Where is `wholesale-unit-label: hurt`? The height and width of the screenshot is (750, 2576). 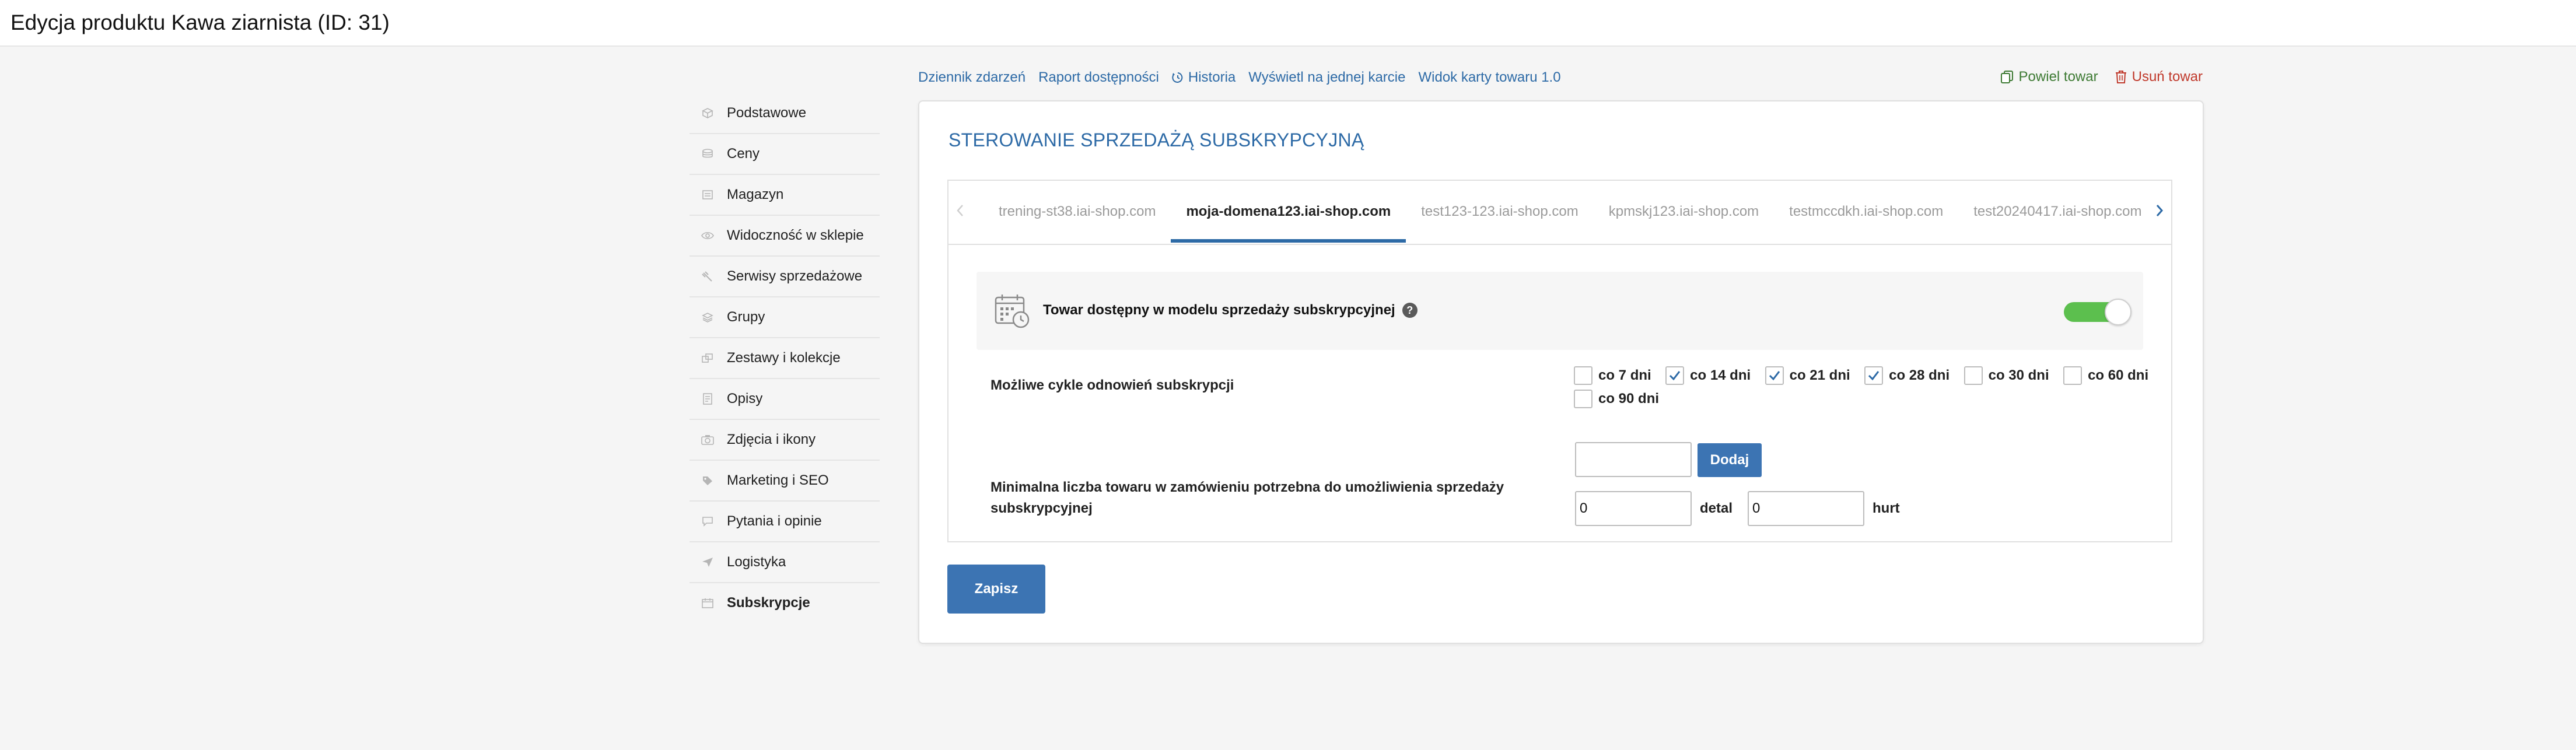 wholesale-unit-label: hurt is located at coordinates (1887, 508).